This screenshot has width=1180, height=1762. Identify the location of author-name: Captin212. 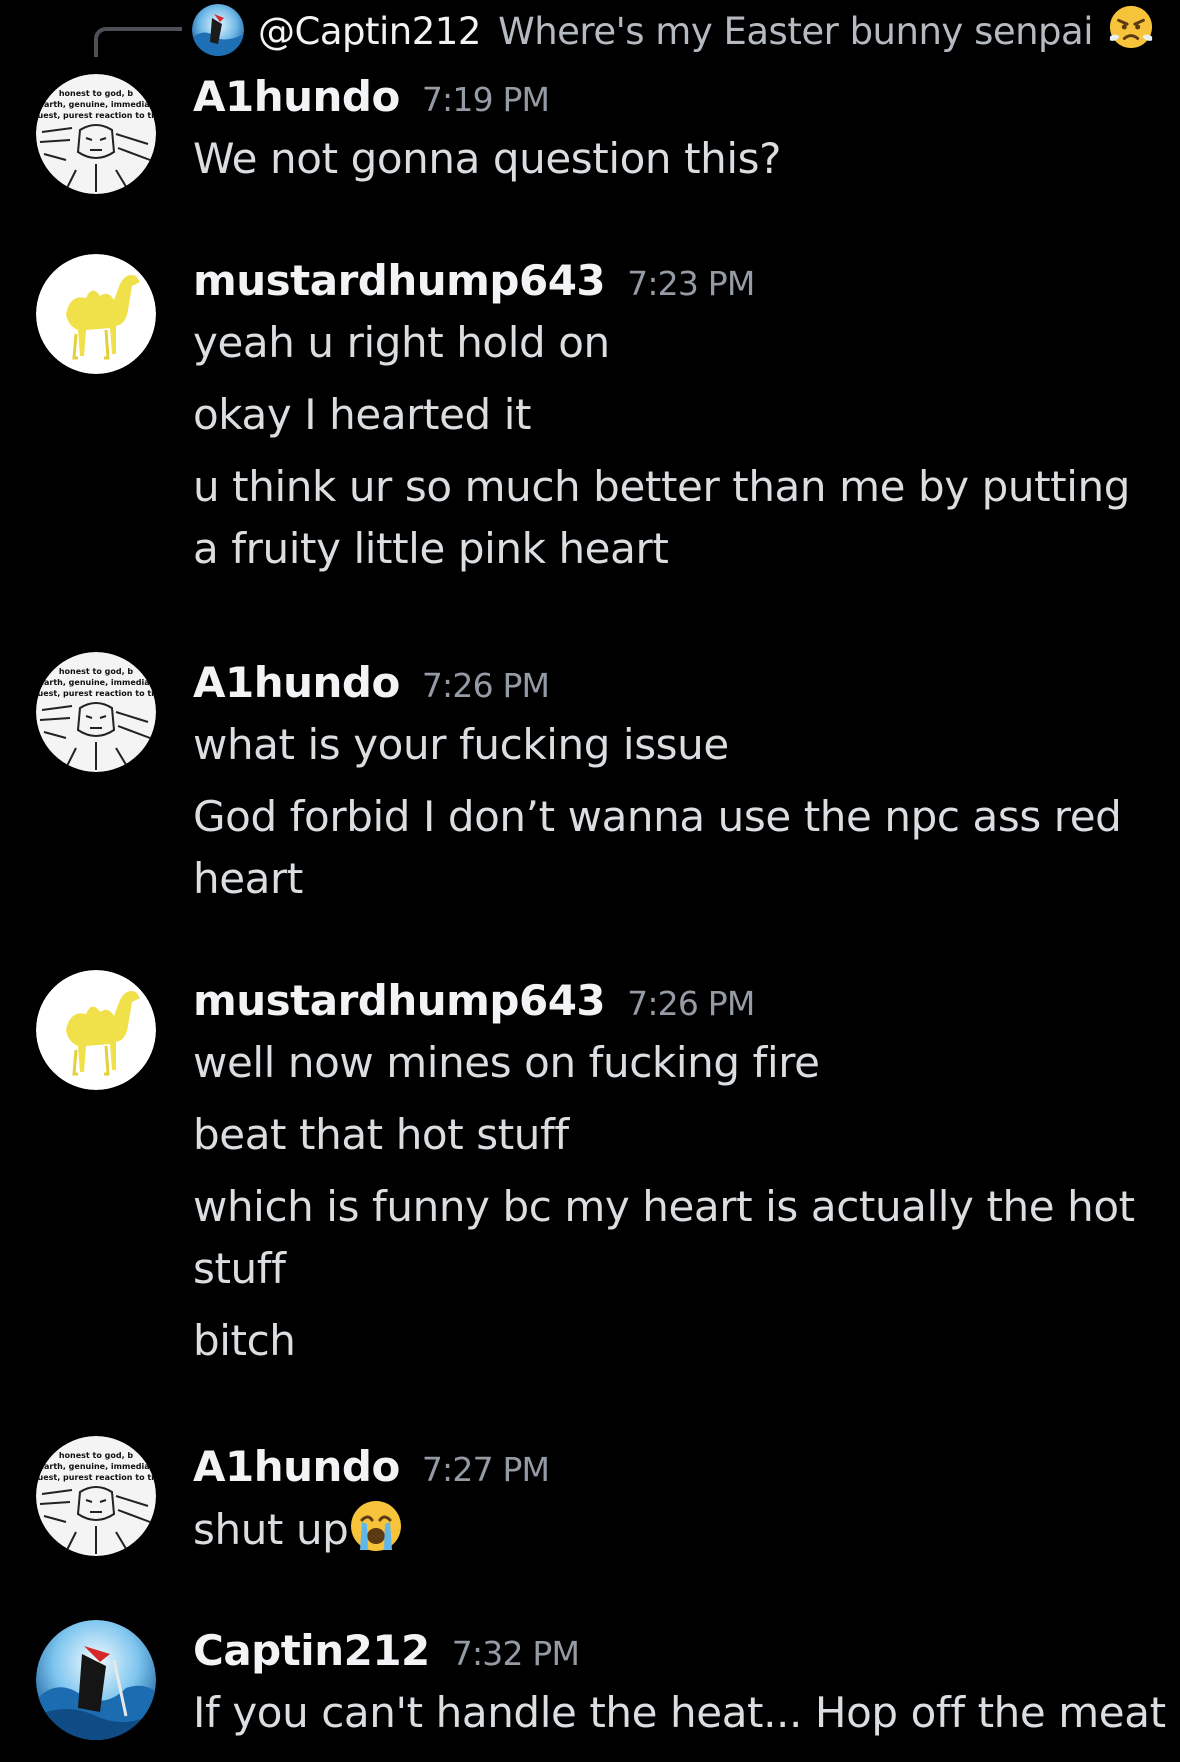
(311, 1650).